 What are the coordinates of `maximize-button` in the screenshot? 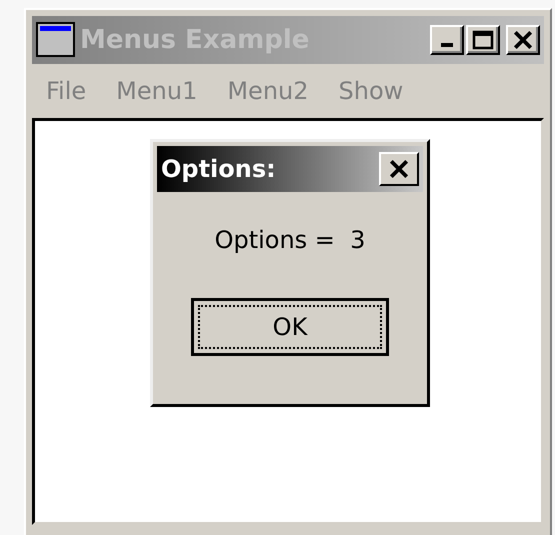 It's located at (483, 40).